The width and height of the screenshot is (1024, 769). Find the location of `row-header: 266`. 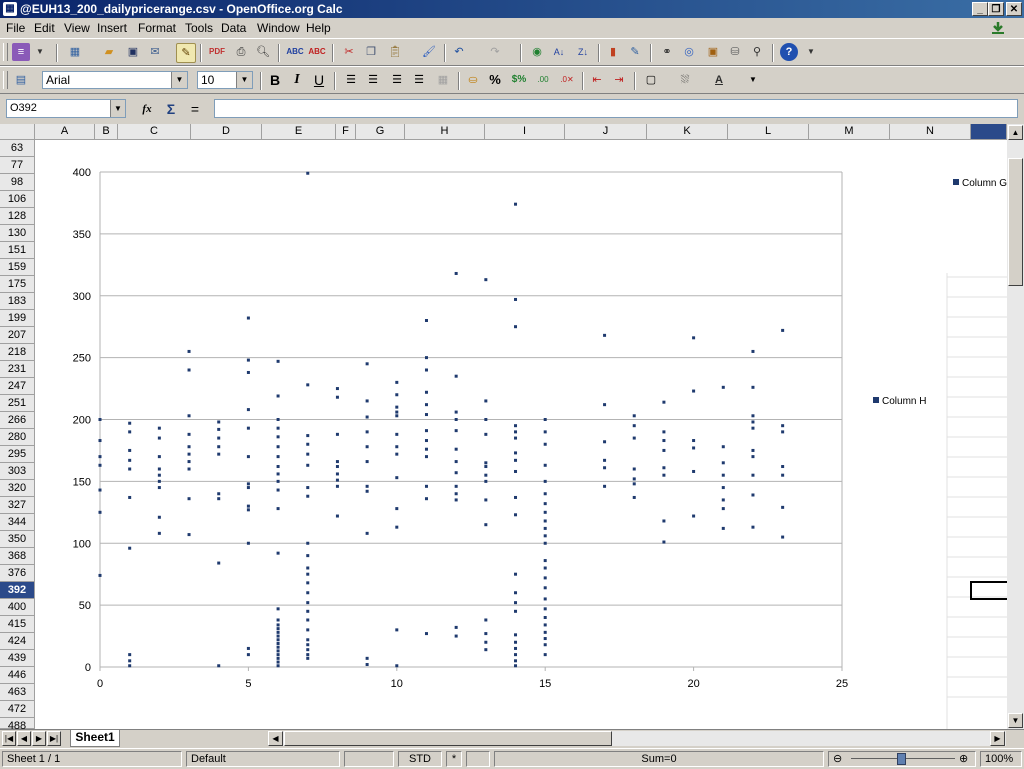

row-header: 266 is located at coordinates (17, 420).